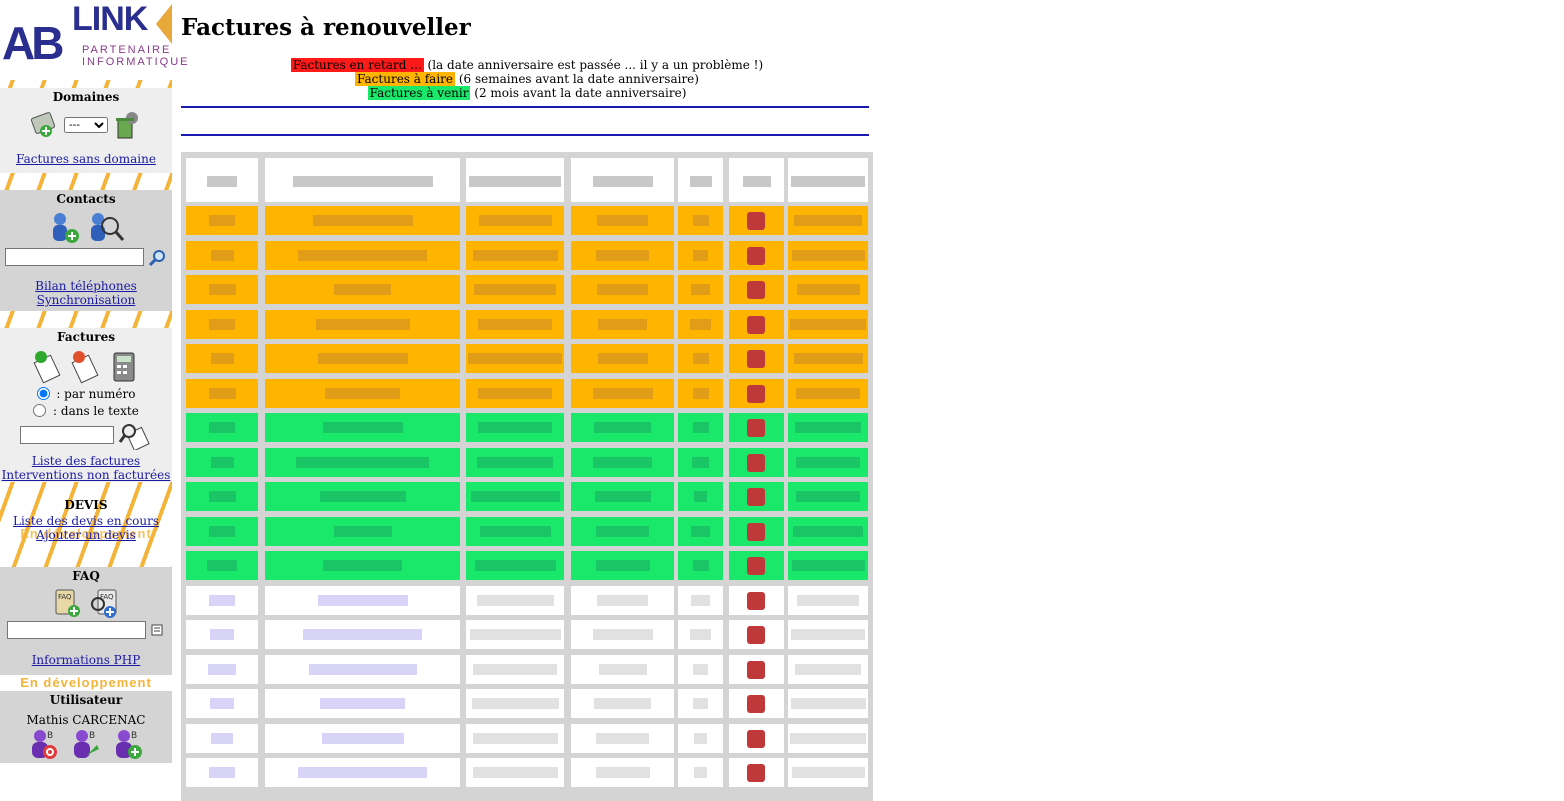  I want to click on domain-management-icon, so click(127, 125).